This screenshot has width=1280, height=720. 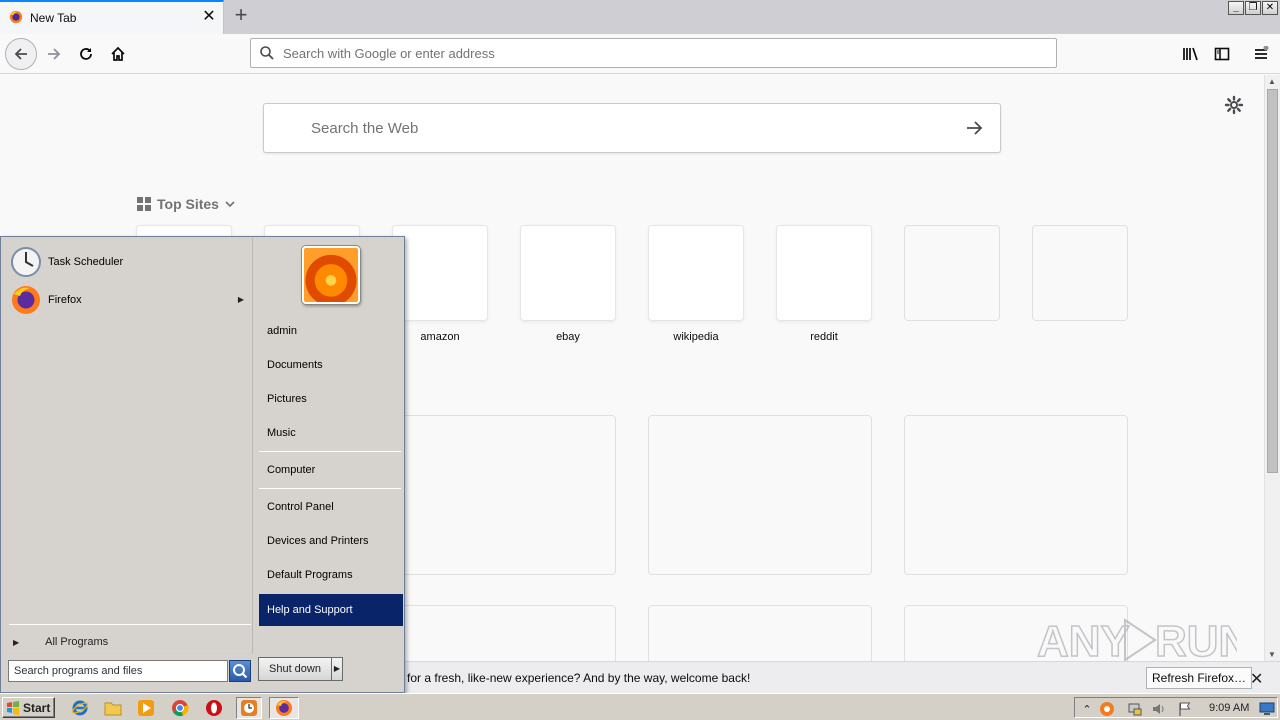 I want to click on svg-text: ANY, so click(x=1083, y=641).